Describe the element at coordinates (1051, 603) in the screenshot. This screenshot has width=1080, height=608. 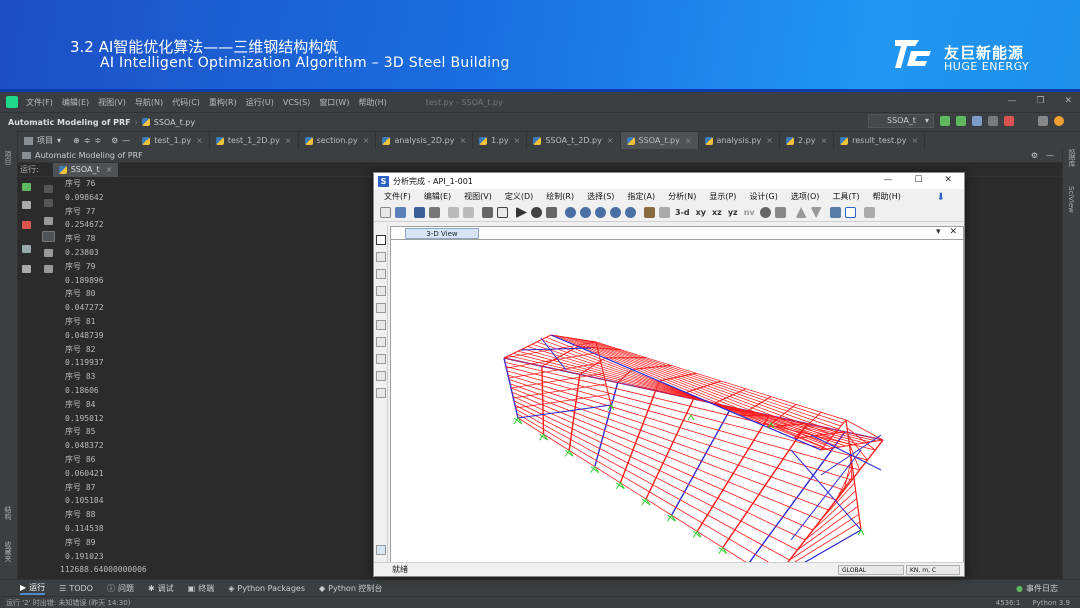
I see `python-interpreter: Python 3.9` at that location.